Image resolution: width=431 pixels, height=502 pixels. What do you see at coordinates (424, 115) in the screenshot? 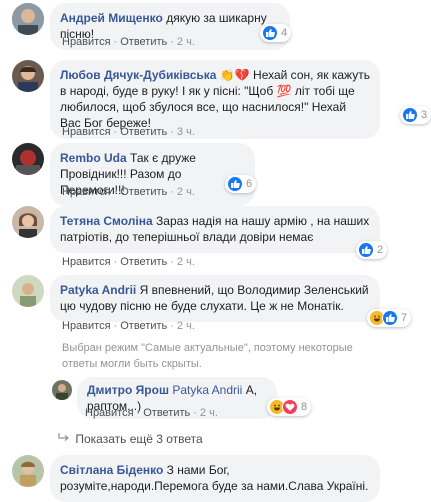
I see `reaction-count: 3` at bounding box center [424, 115].